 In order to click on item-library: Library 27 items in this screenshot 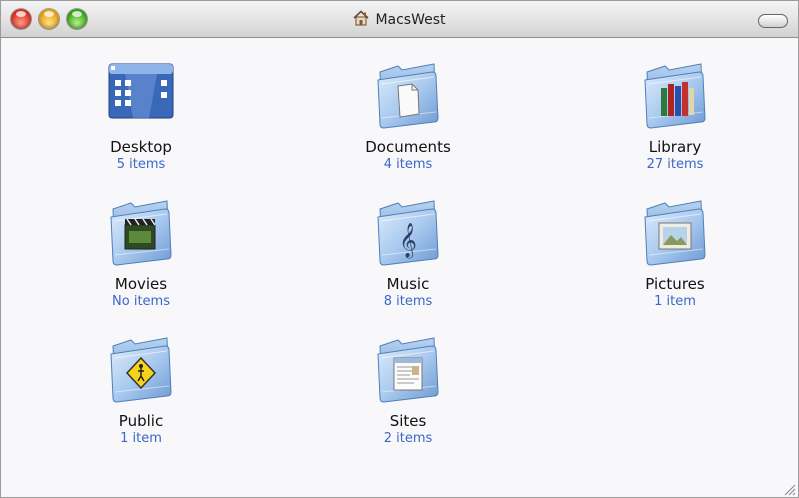, I will do `click(675, 115)`.